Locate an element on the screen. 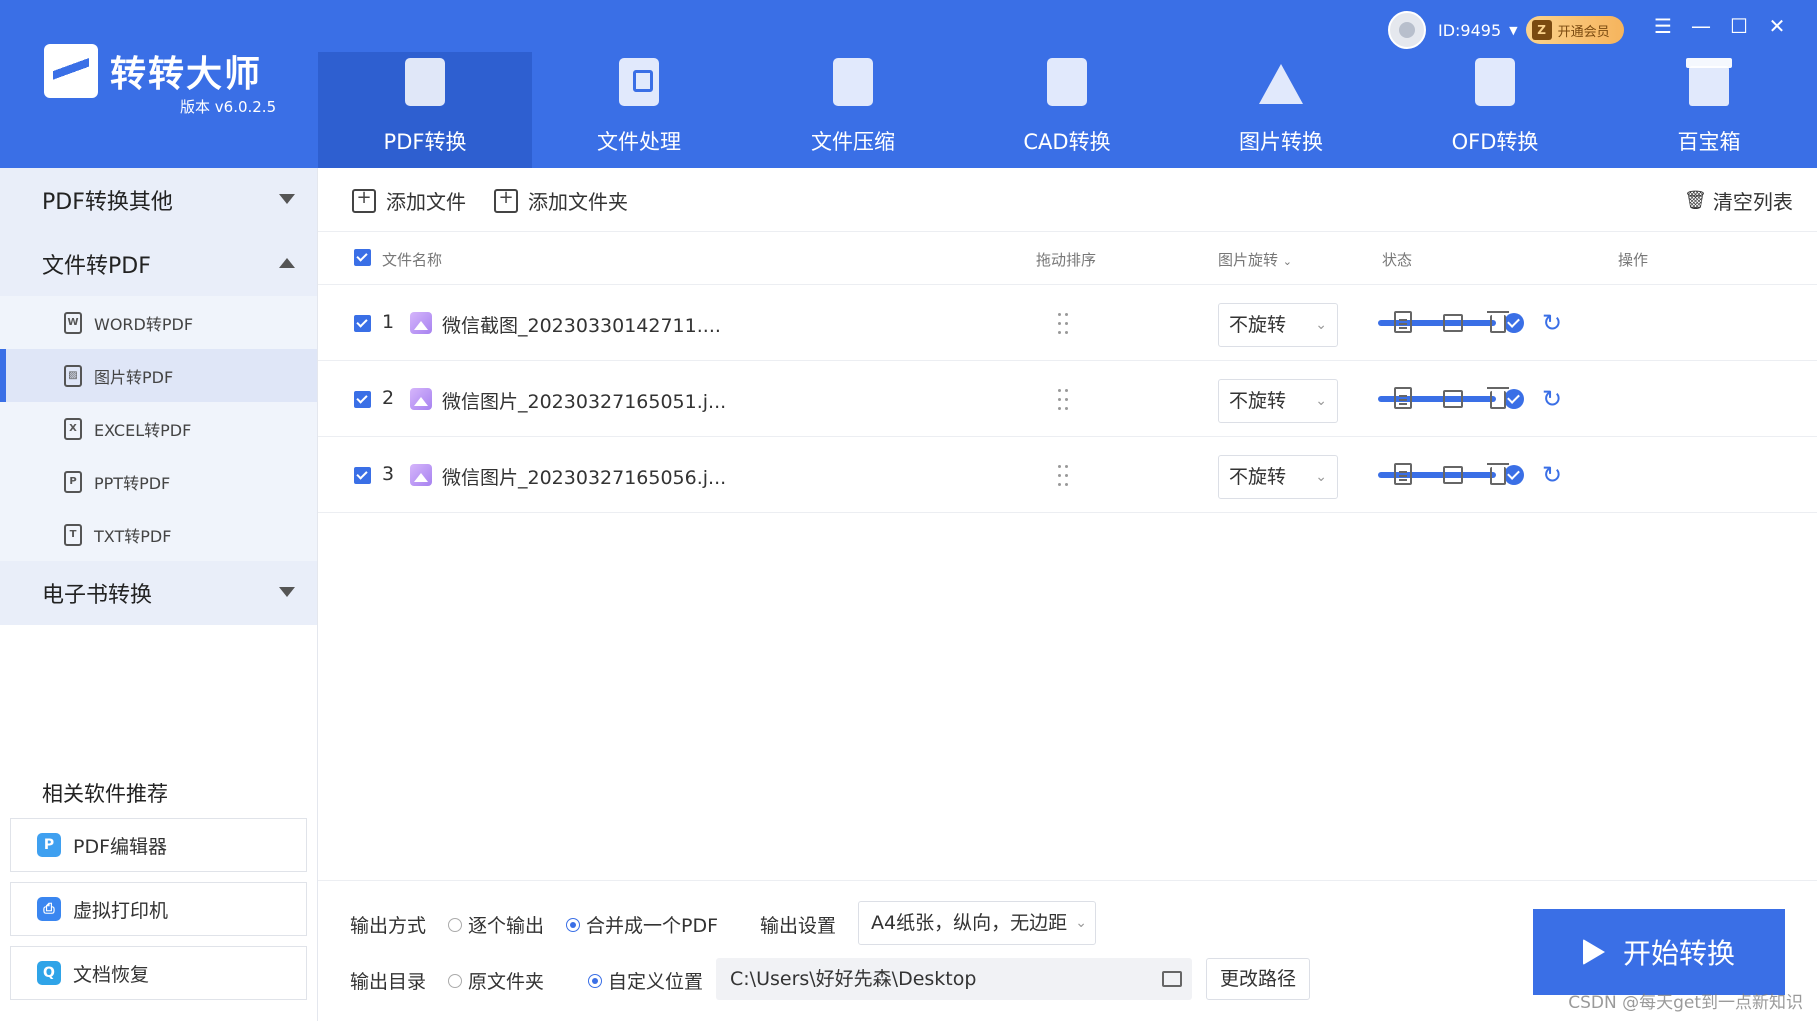 The width and height of the screenshot is (1817, 1021). radio-dir-custom: 自定义位置 is located at coordinates (645, 980).